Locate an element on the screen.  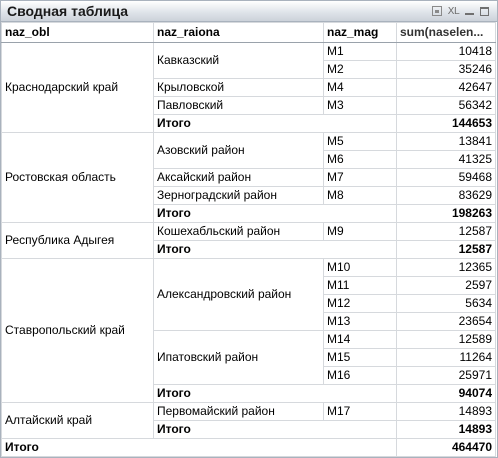
maximize-icon is located at coordinates (484, 11).